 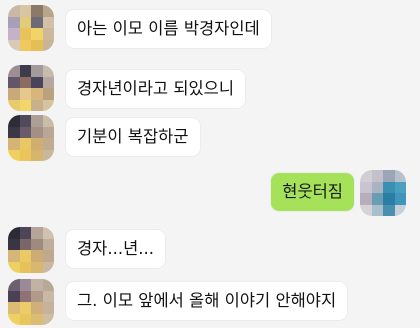 I want to click on message-bubble: 아는 이모 이름 박경자인데, so click(x=168, y=29).